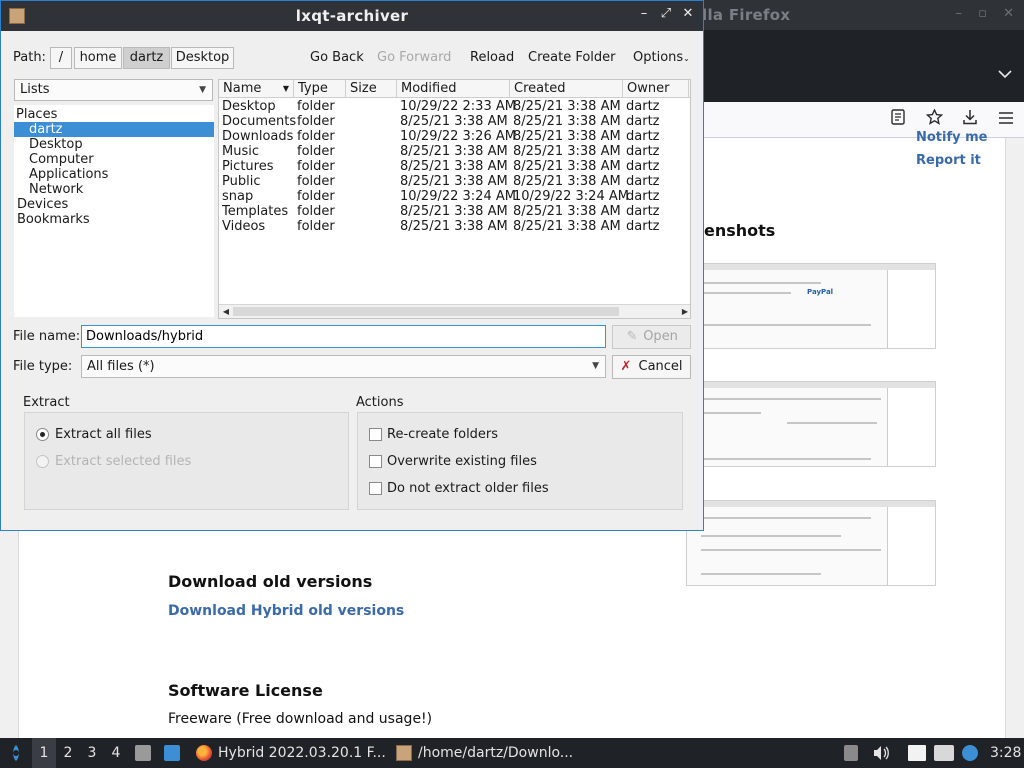  What do you see at coordinates (204, 753) in the screenshot?
I see `firefox-icon` at bounding box center [204, 753].